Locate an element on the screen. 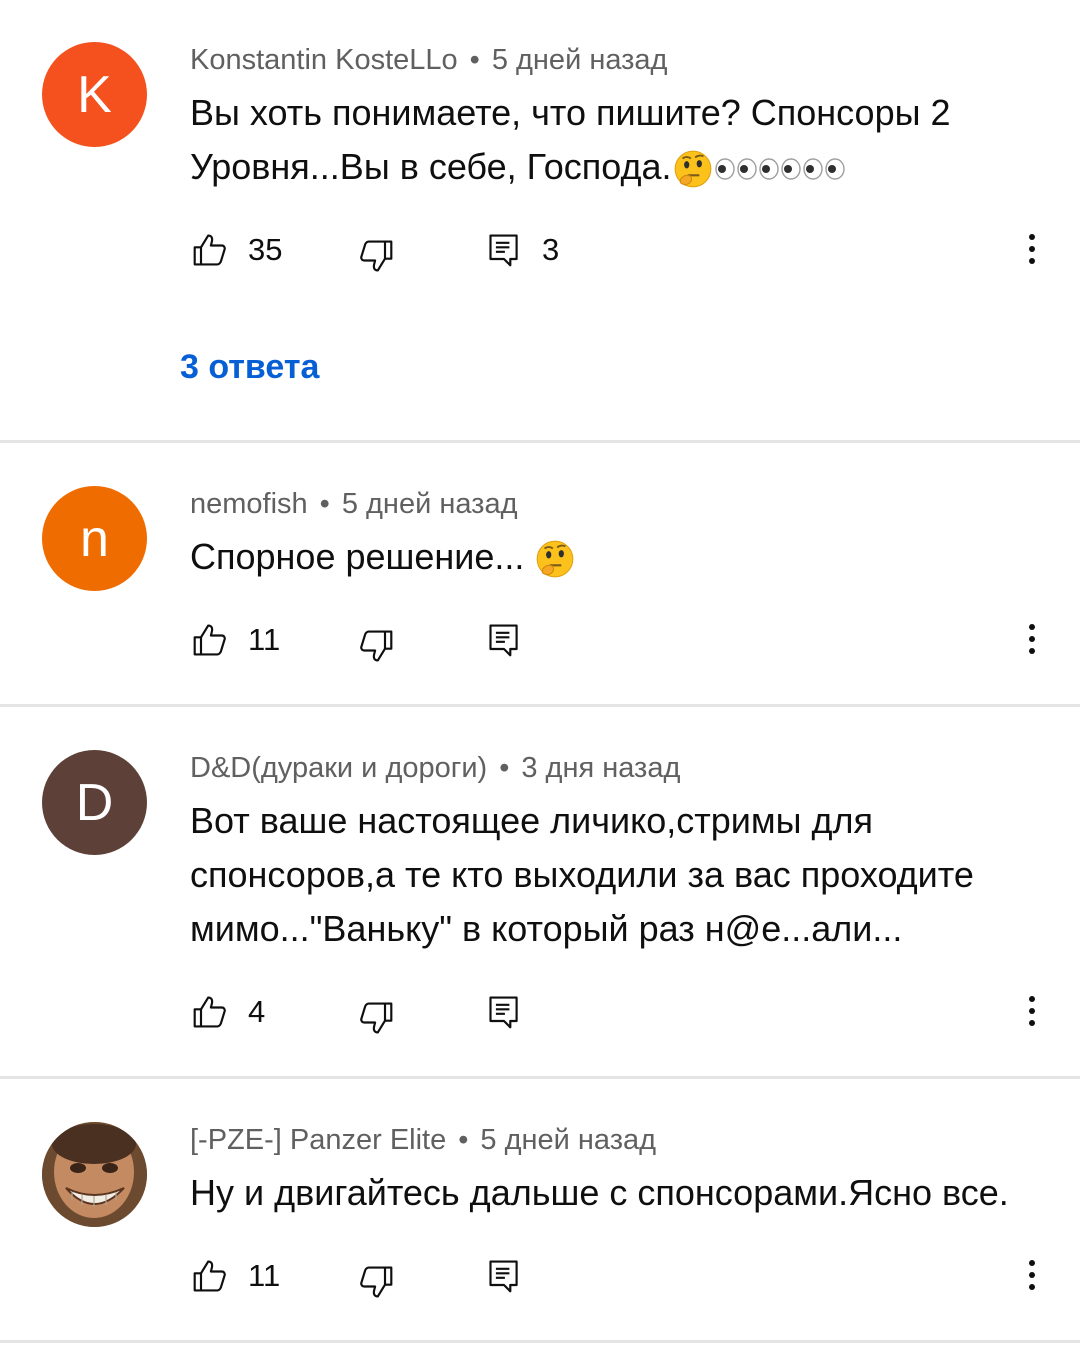 This screenshot has width=1080, height=1345. avatar: D is located at coordinates (94, 802).